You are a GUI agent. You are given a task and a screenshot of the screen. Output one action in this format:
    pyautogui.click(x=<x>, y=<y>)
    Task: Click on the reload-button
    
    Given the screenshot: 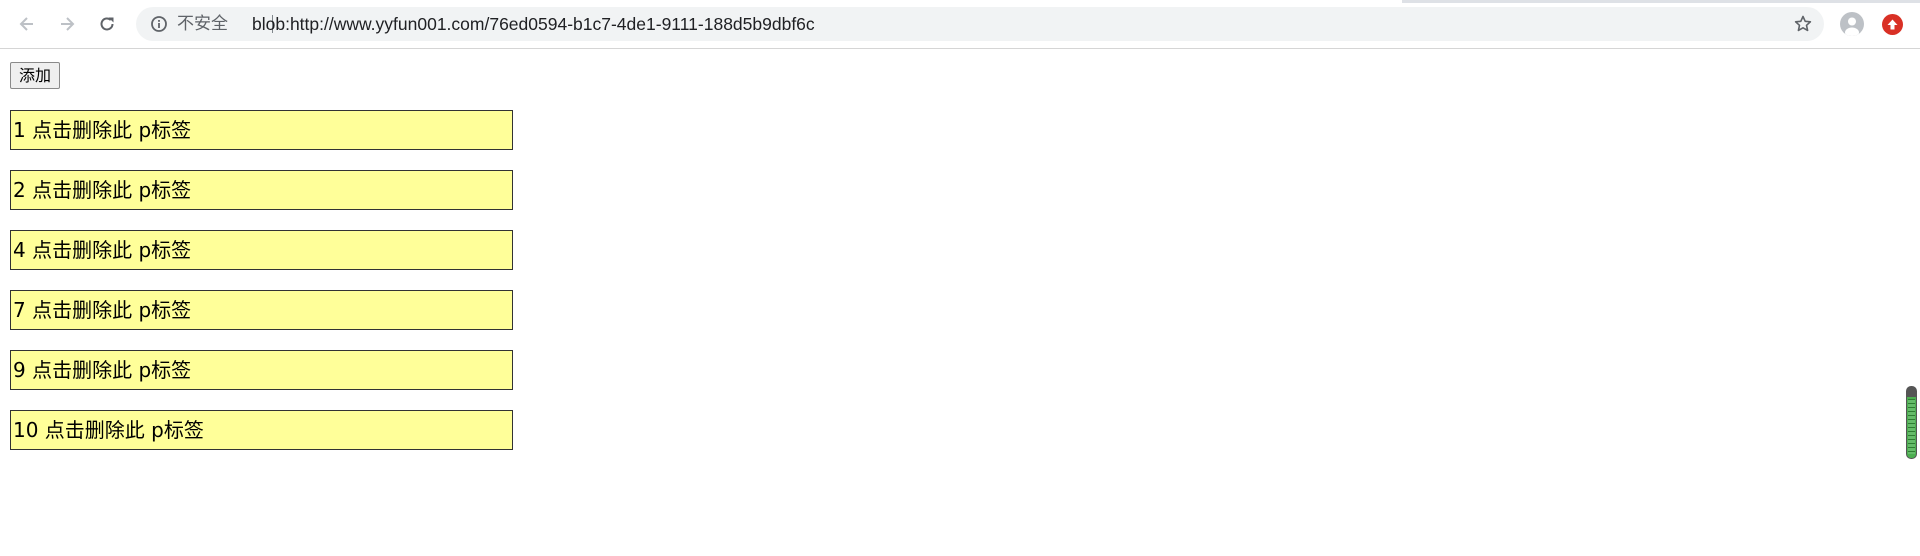 What is the action you would take?
    pyautogui.click(x=107, y=24)
    